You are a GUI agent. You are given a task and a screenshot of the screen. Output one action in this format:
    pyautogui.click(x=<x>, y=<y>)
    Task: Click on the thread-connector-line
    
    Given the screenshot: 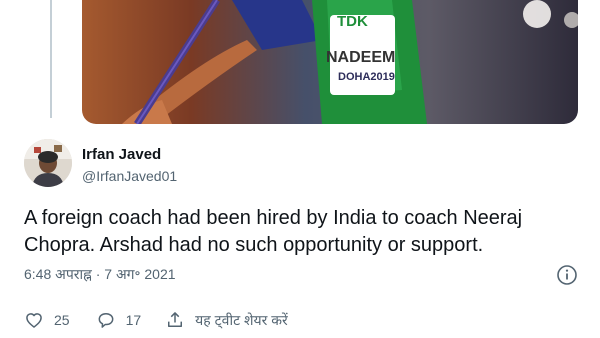 What is the action you would take?
    pyautogui.click(x=51, y=59)
    